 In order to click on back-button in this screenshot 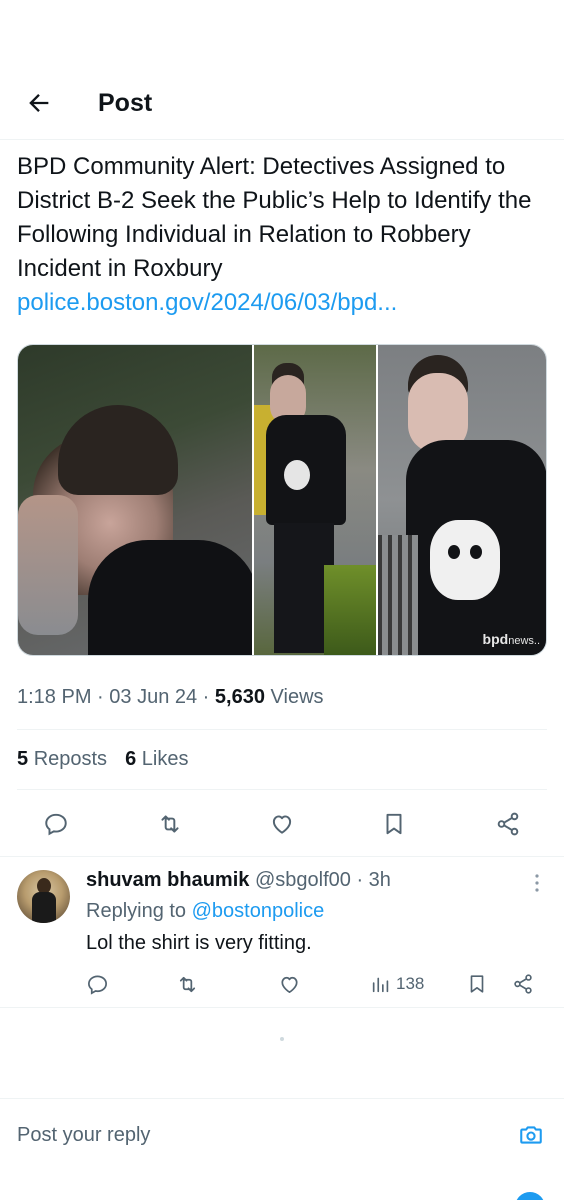, I will do `click(39, 103)`.